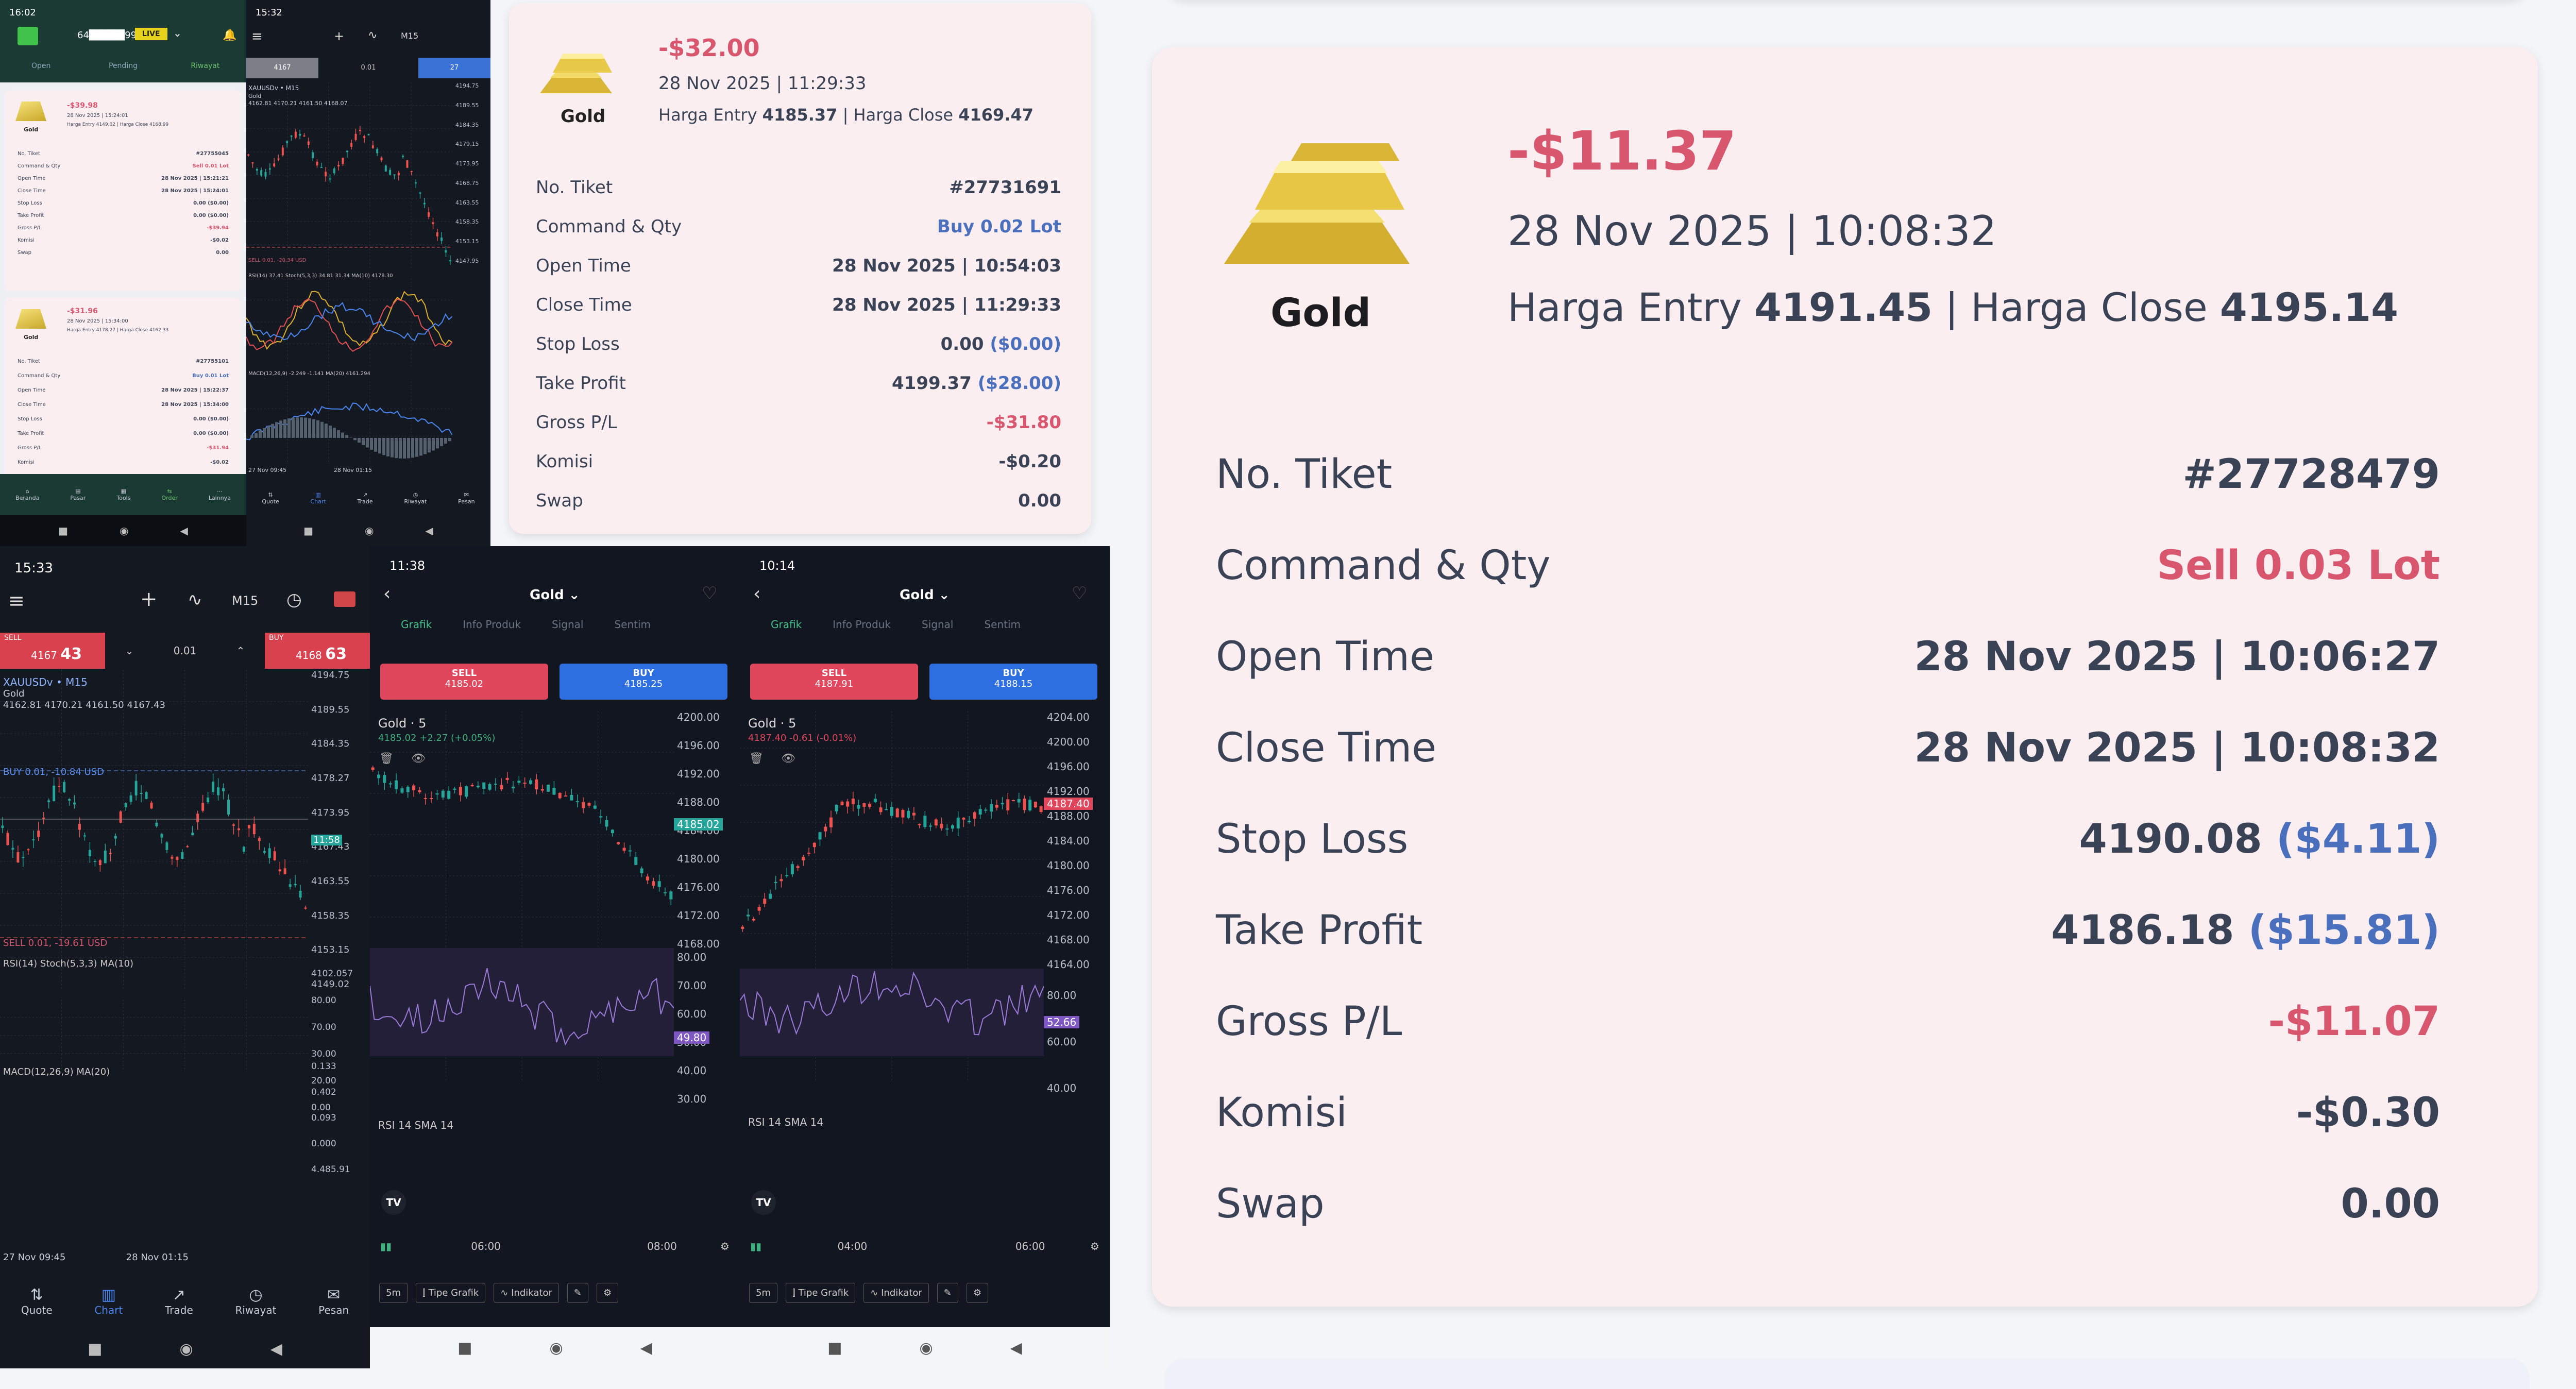 This screenshot has height=1389, width=2576. I want to click on tab-open: Open, so click(41, 66).